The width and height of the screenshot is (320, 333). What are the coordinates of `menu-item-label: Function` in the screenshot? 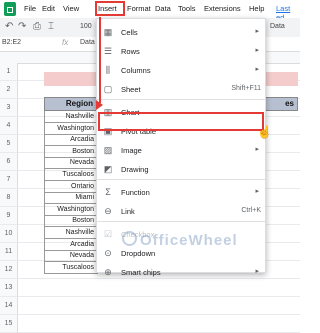 It's located at (135, 192).